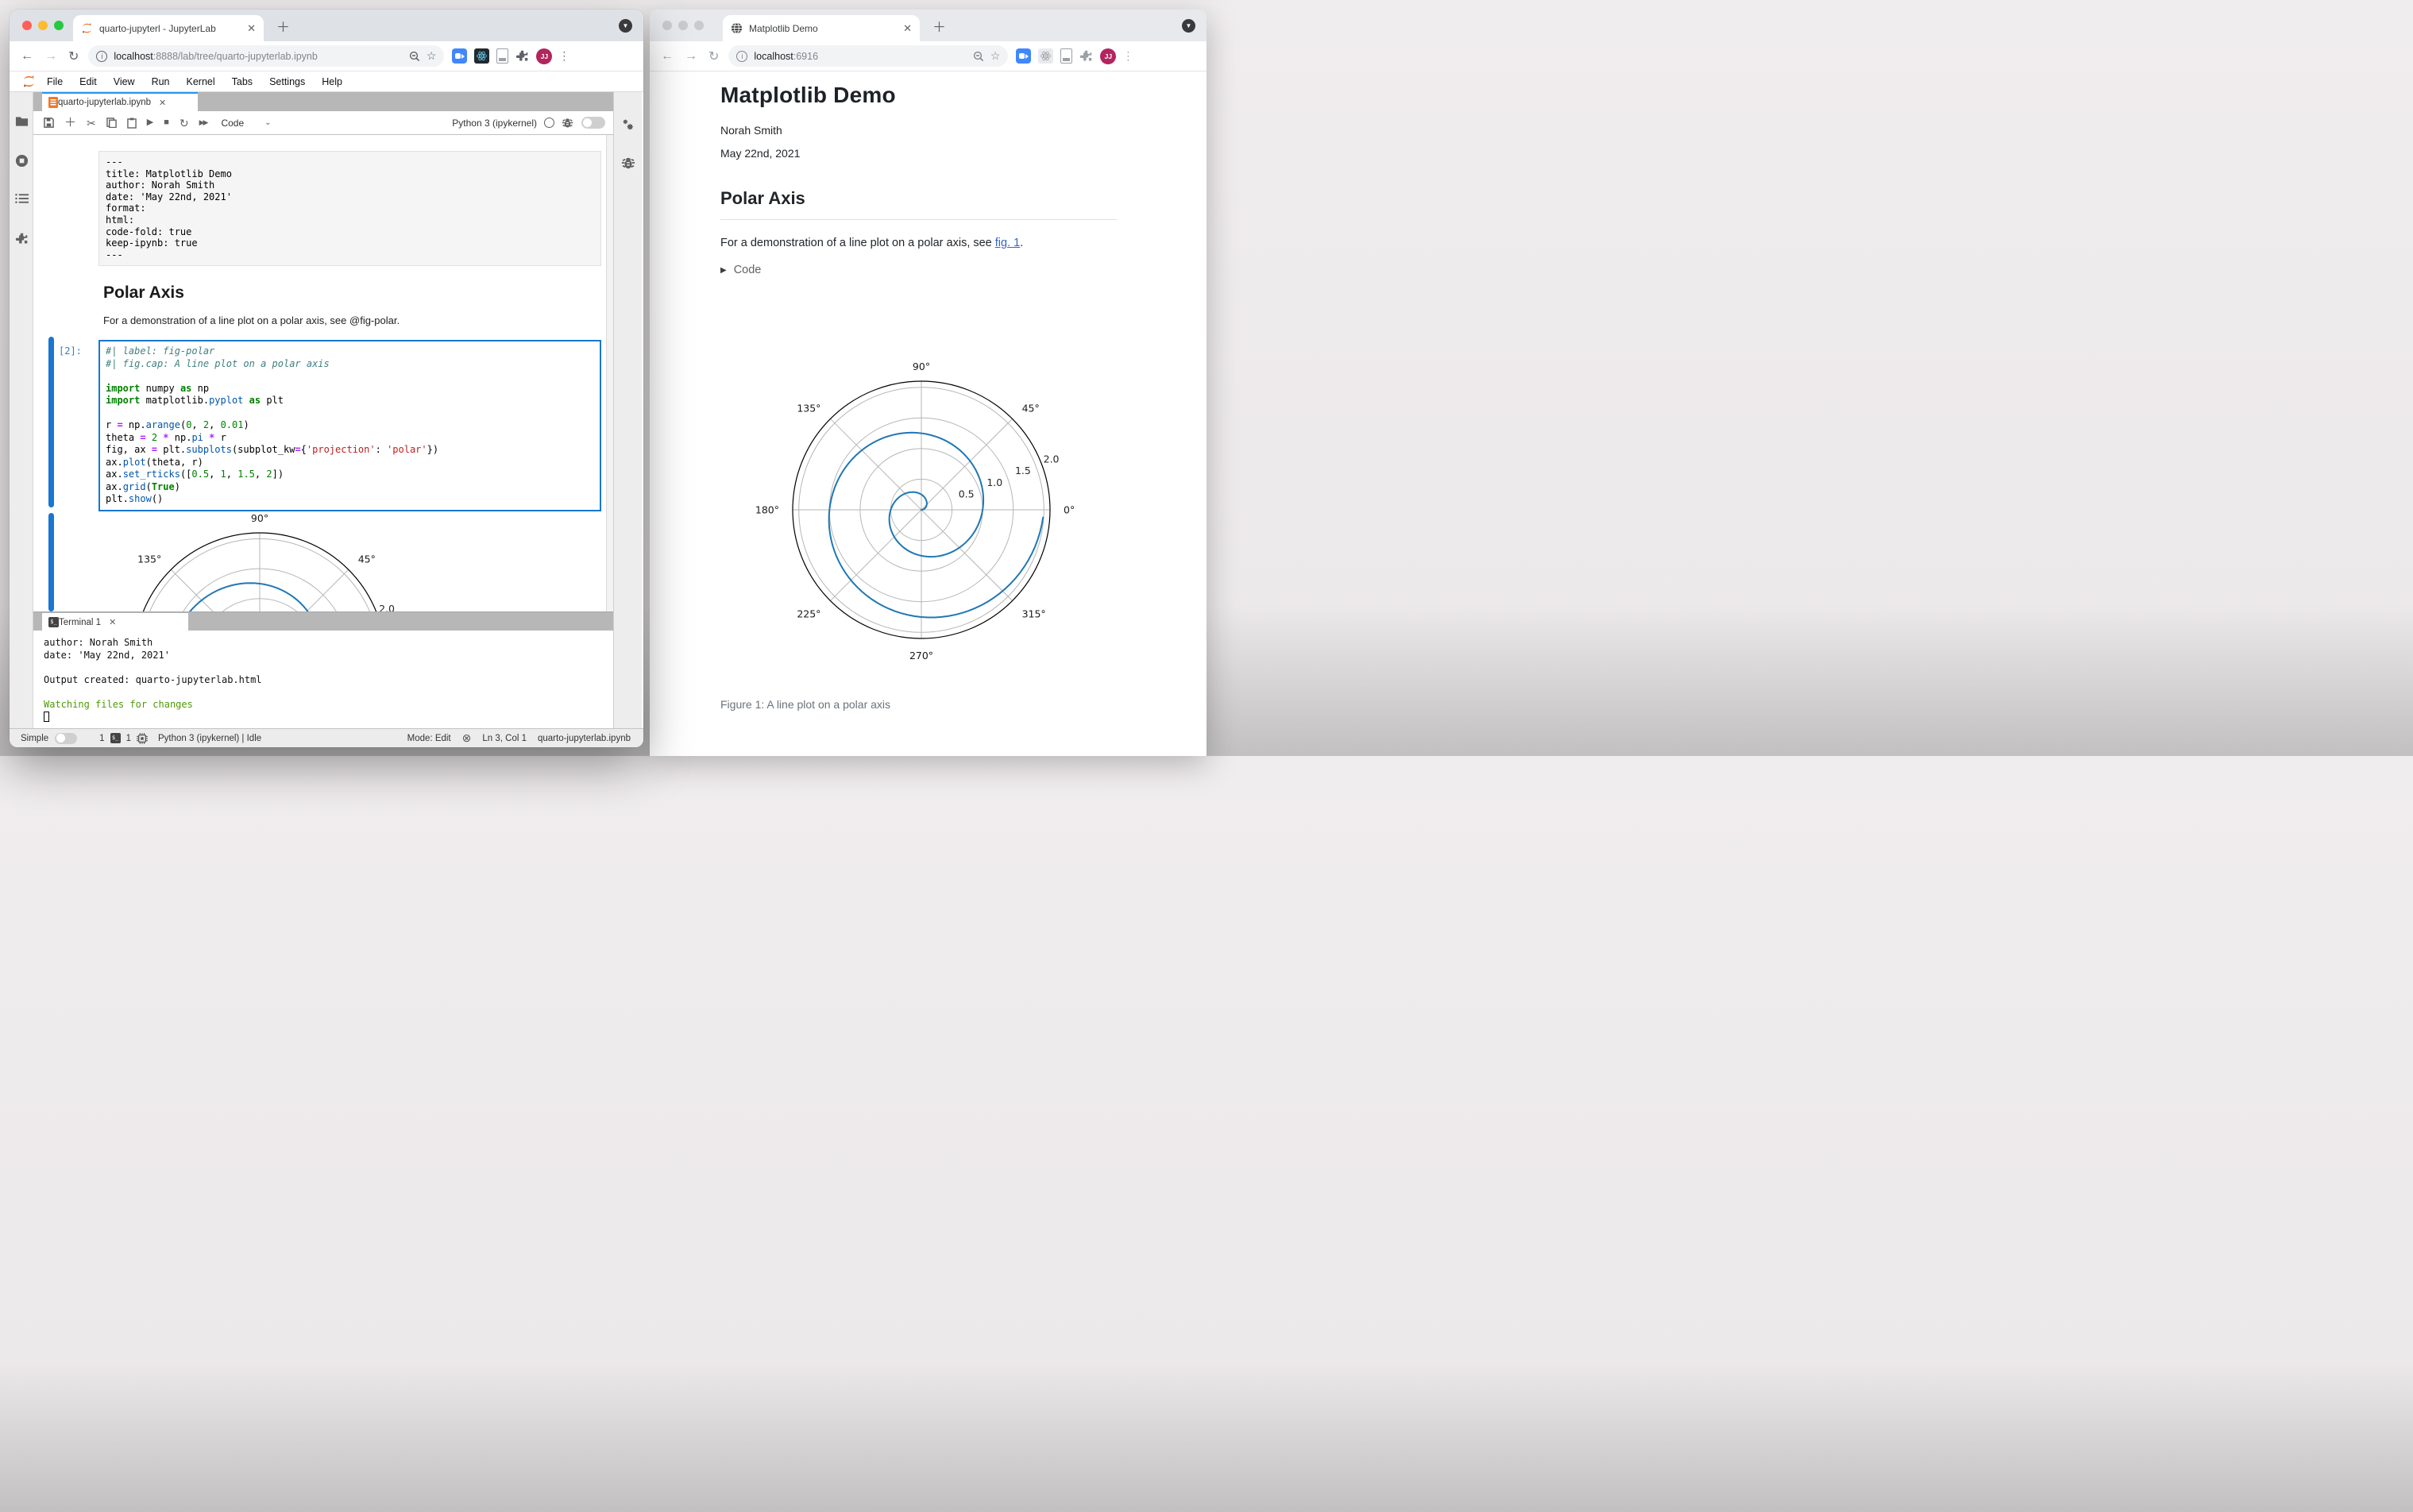 The width and height of the screenshot is (2413, 1512). I want to click on menu-edit: Edit, so click(88, 82).